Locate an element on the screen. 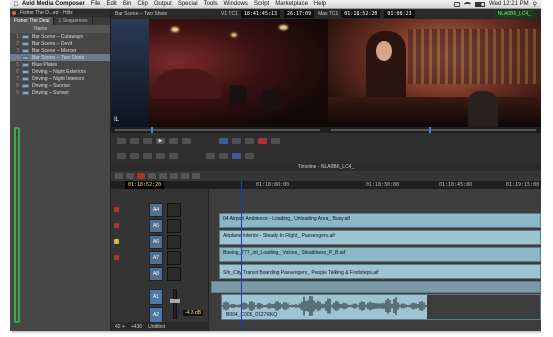  volume-fader is located at coordinates (175, 304).